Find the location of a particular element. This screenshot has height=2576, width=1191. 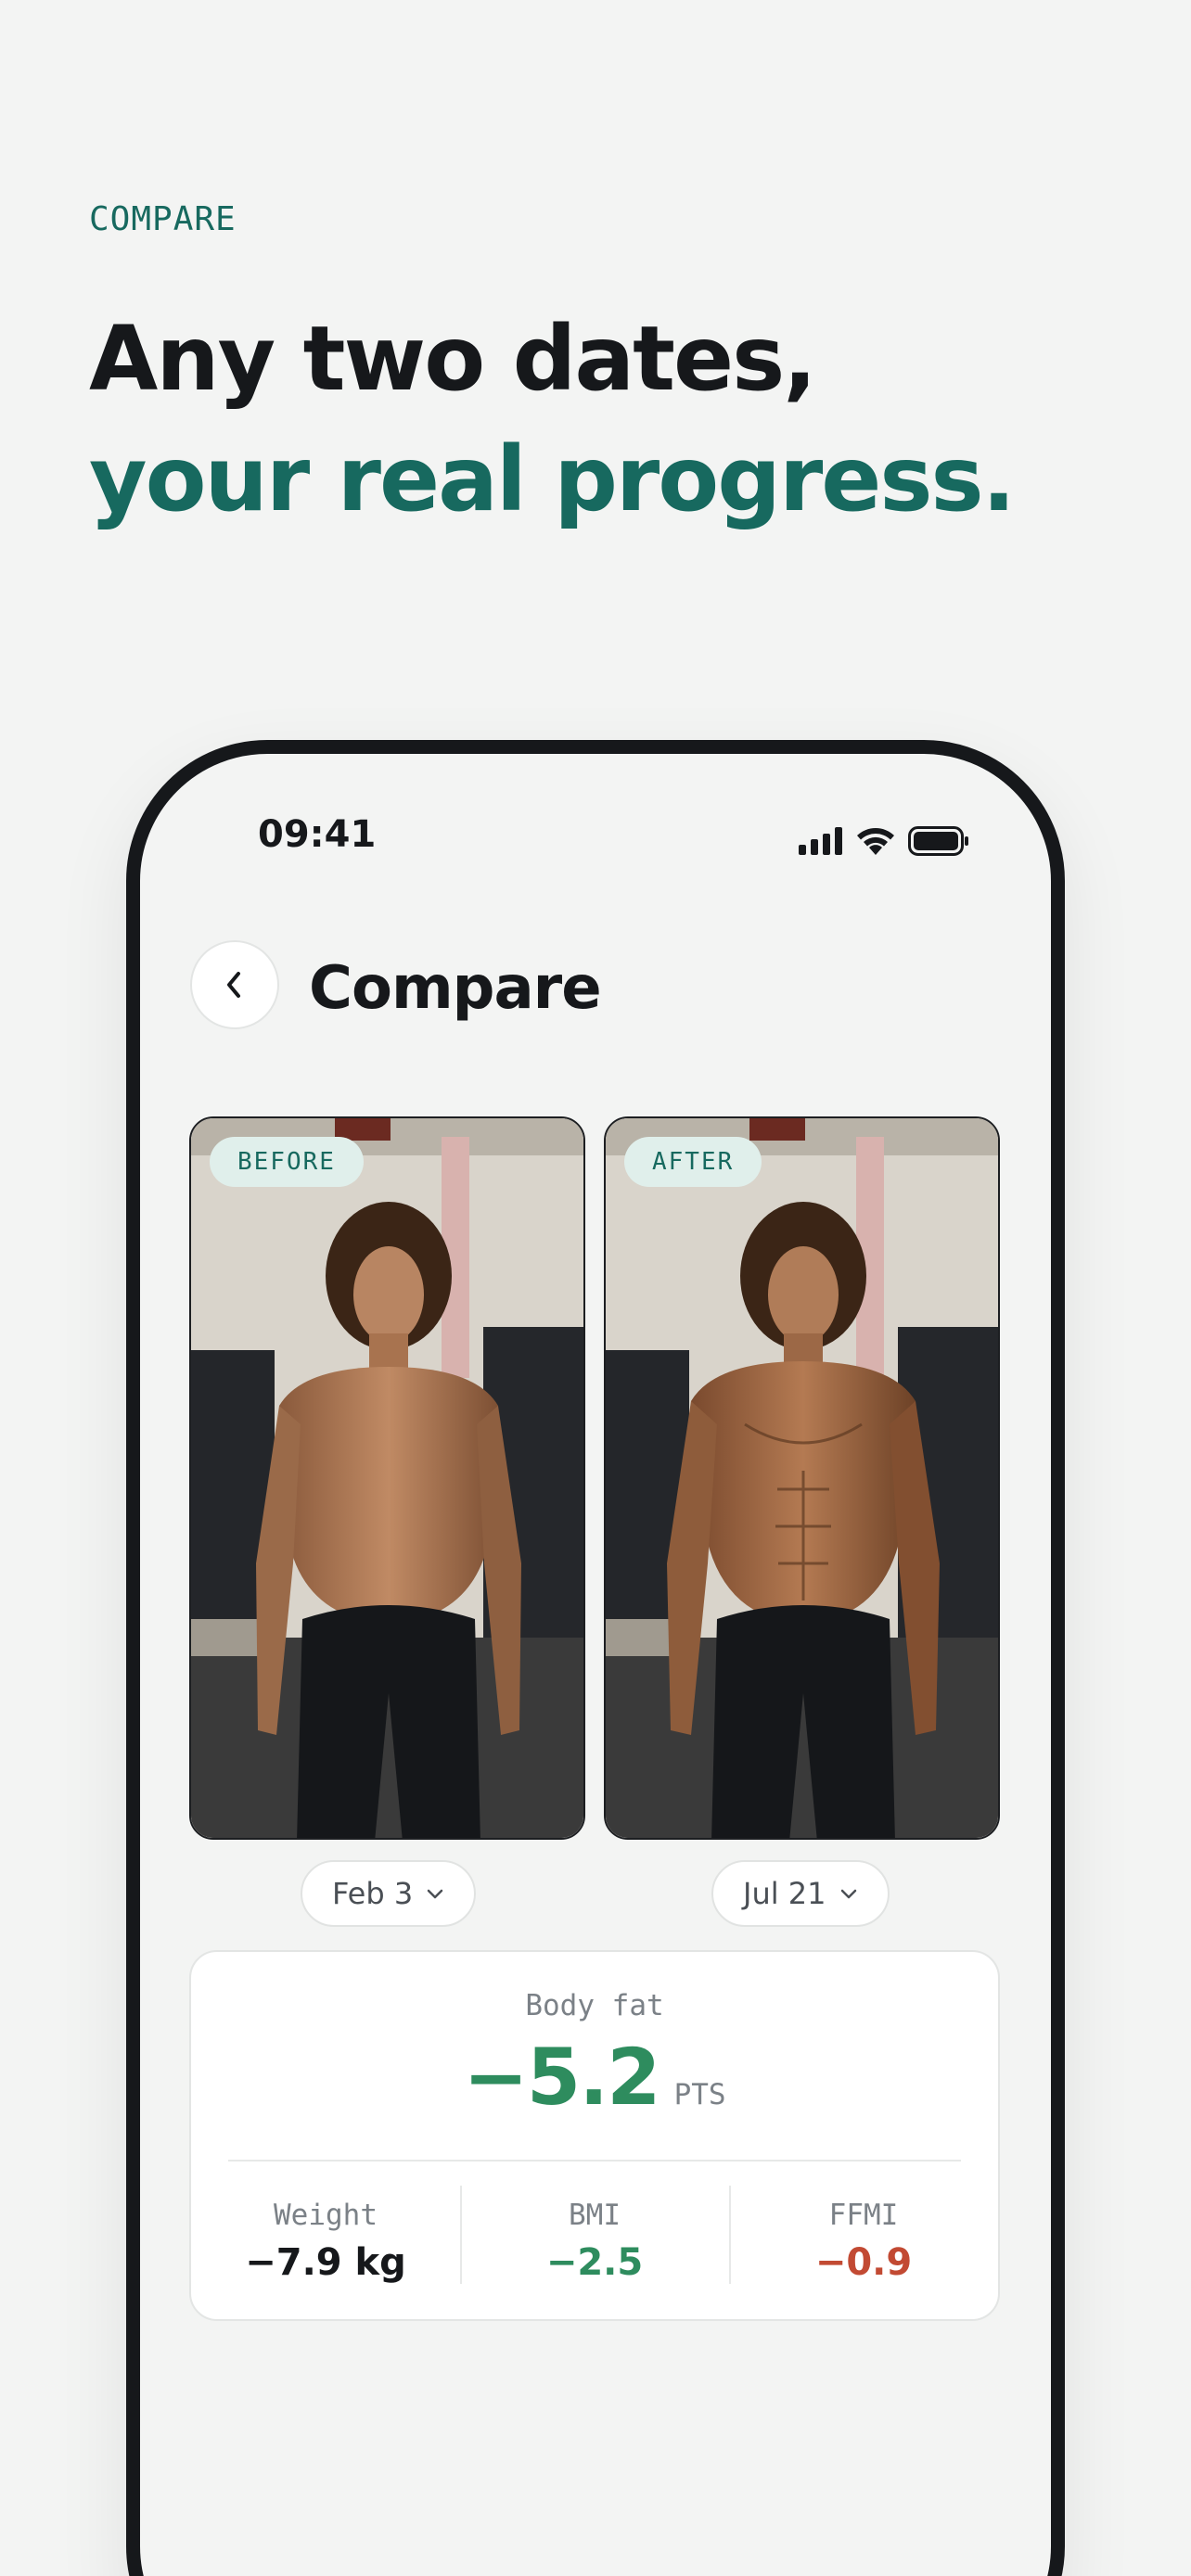

stats-divider is located at coordinates (594, 2161).